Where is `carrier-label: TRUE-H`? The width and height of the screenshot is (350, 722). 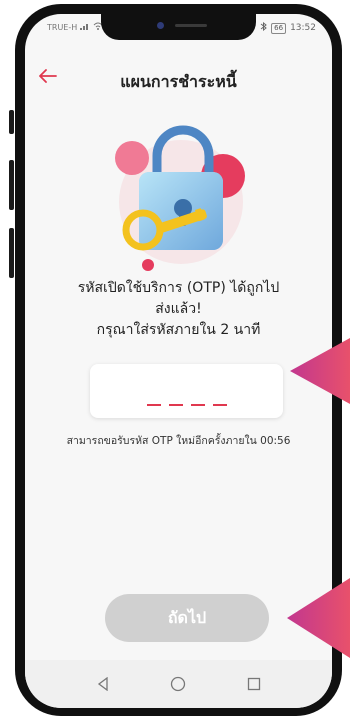
carrier-label: TRUE-H is located at coordinates (62, 27).